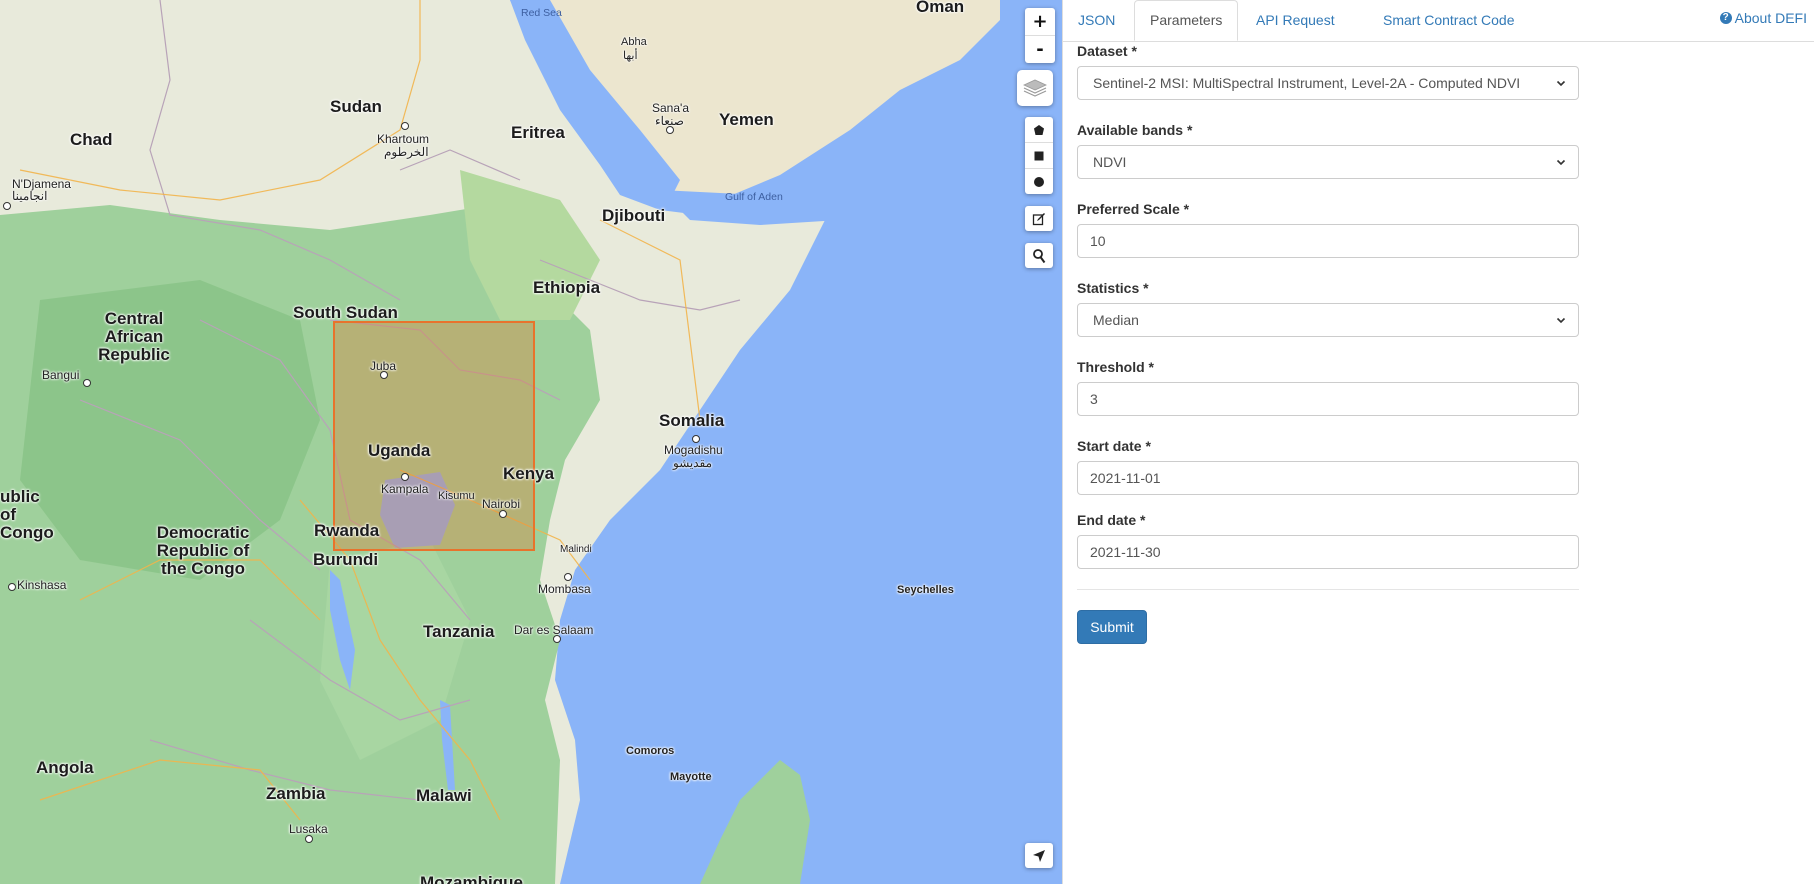  Describe the element at coordinates (405, 477) in the screenshot. I see `map-marker-kampala` at that location.